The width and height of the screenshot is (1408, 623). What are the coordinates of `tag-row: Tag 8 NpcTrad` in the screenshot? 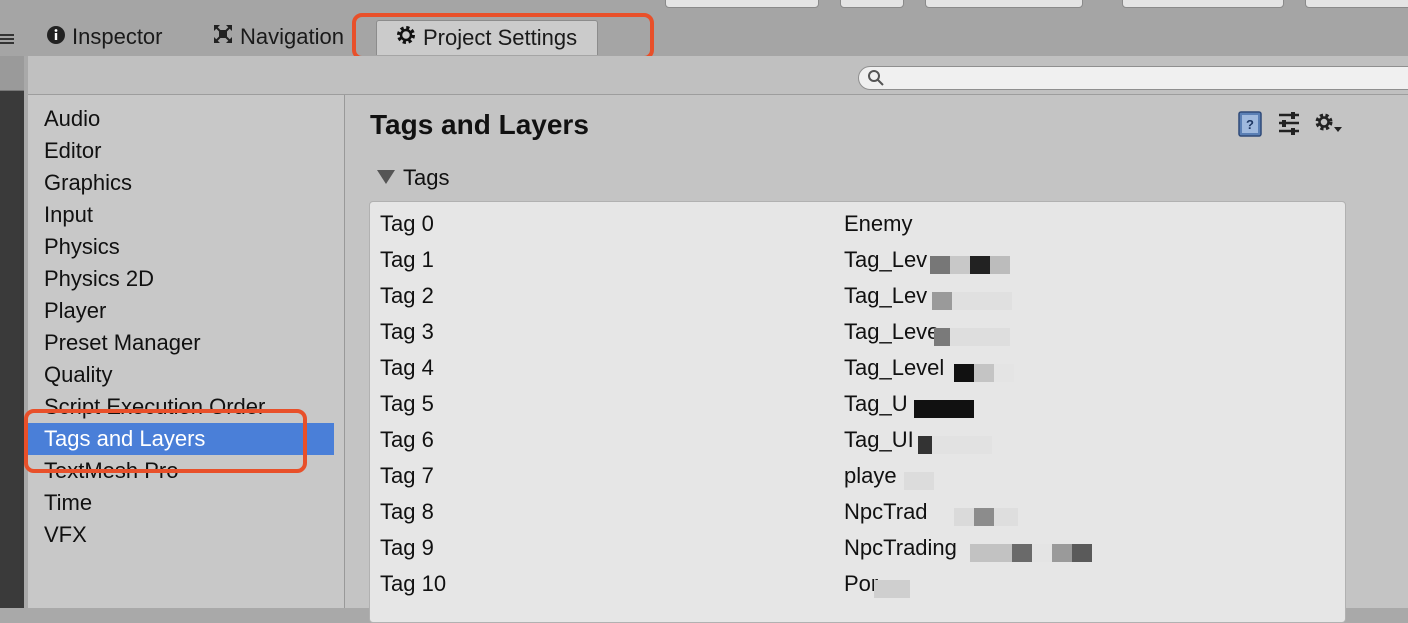 It's located at (857, 512).